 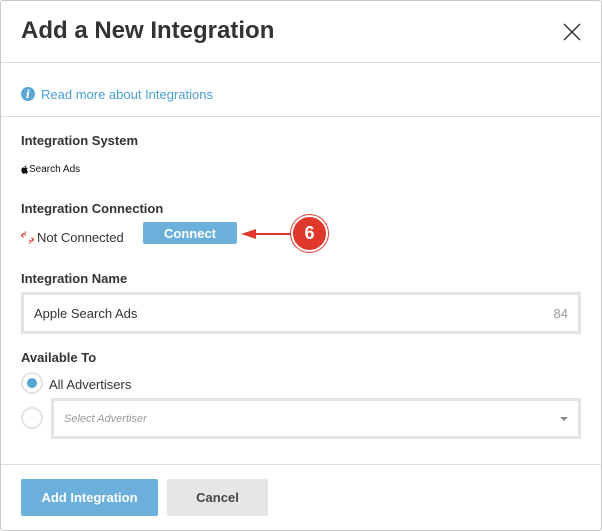 I want to click on divider, so click(x=301, y=116).